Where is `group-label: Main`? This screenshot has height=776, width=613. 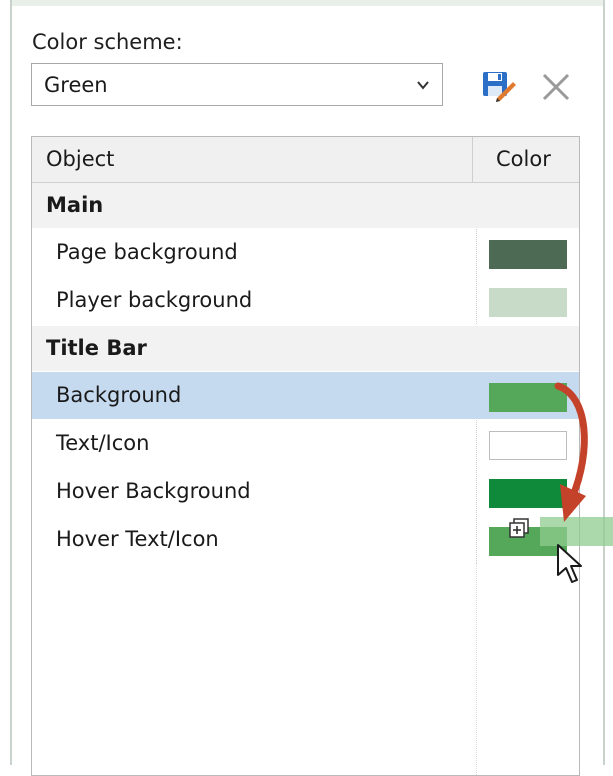
group-label: Main is located at coordinates (75, 205).